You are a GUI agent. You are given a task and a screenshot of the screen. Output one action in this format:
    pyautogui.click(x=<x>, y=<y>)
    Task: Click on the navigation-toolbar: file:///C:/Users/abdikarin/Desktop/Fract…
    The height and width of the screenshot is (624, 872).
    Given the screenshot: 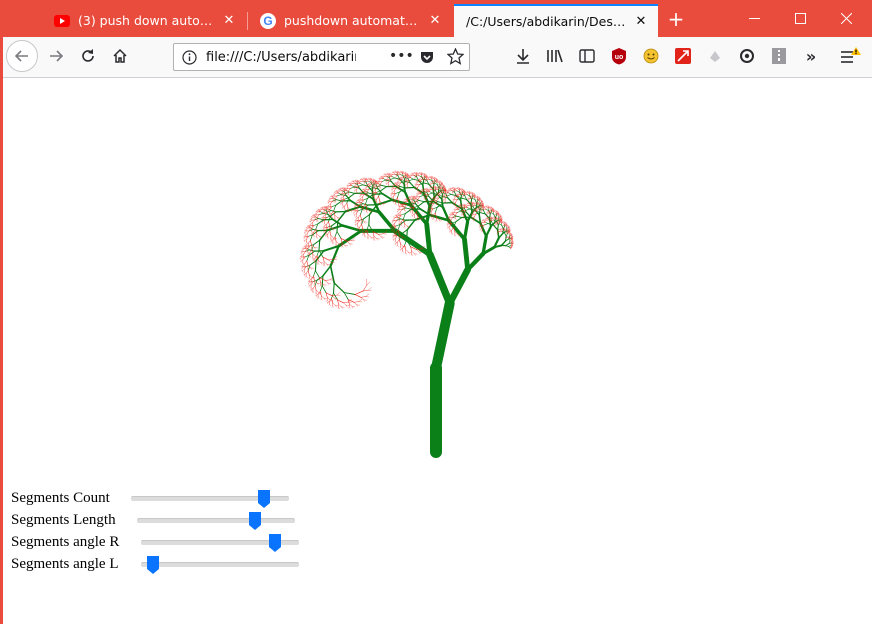 What is the action you would take?
    pyautogui.click(x=436, y=57)
    